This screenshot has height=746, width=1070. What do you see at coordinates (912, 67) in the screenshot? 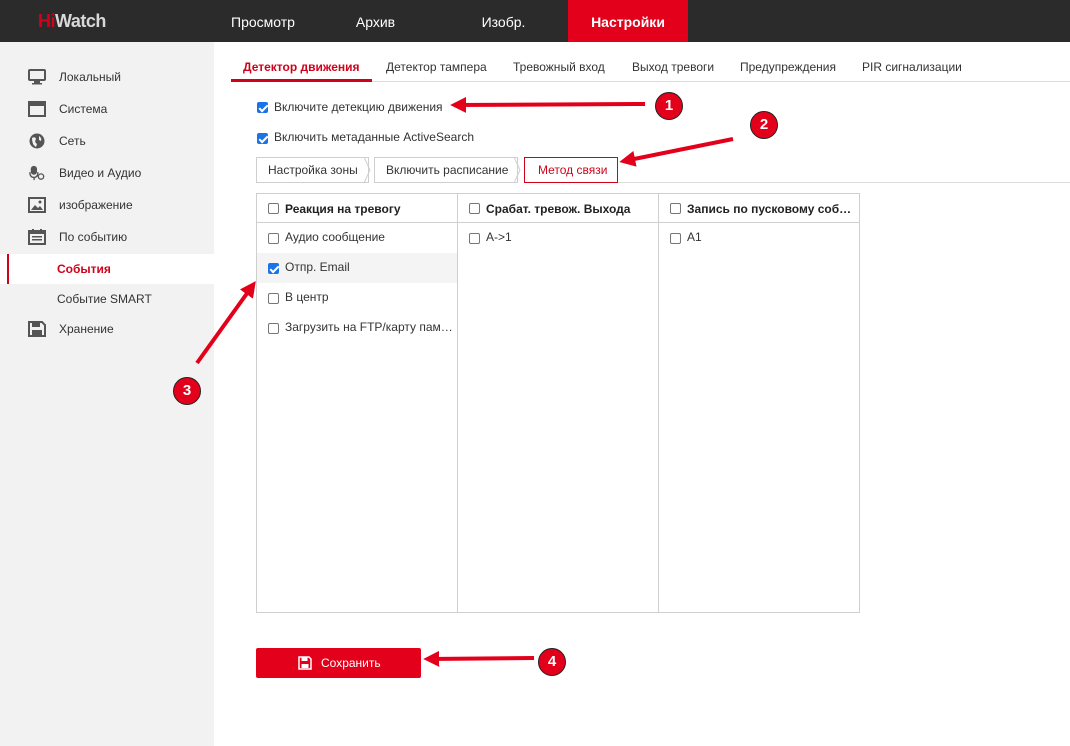
I see `tab-pir-alarm: PIR сигнализации` at bounding box center [912, 67].